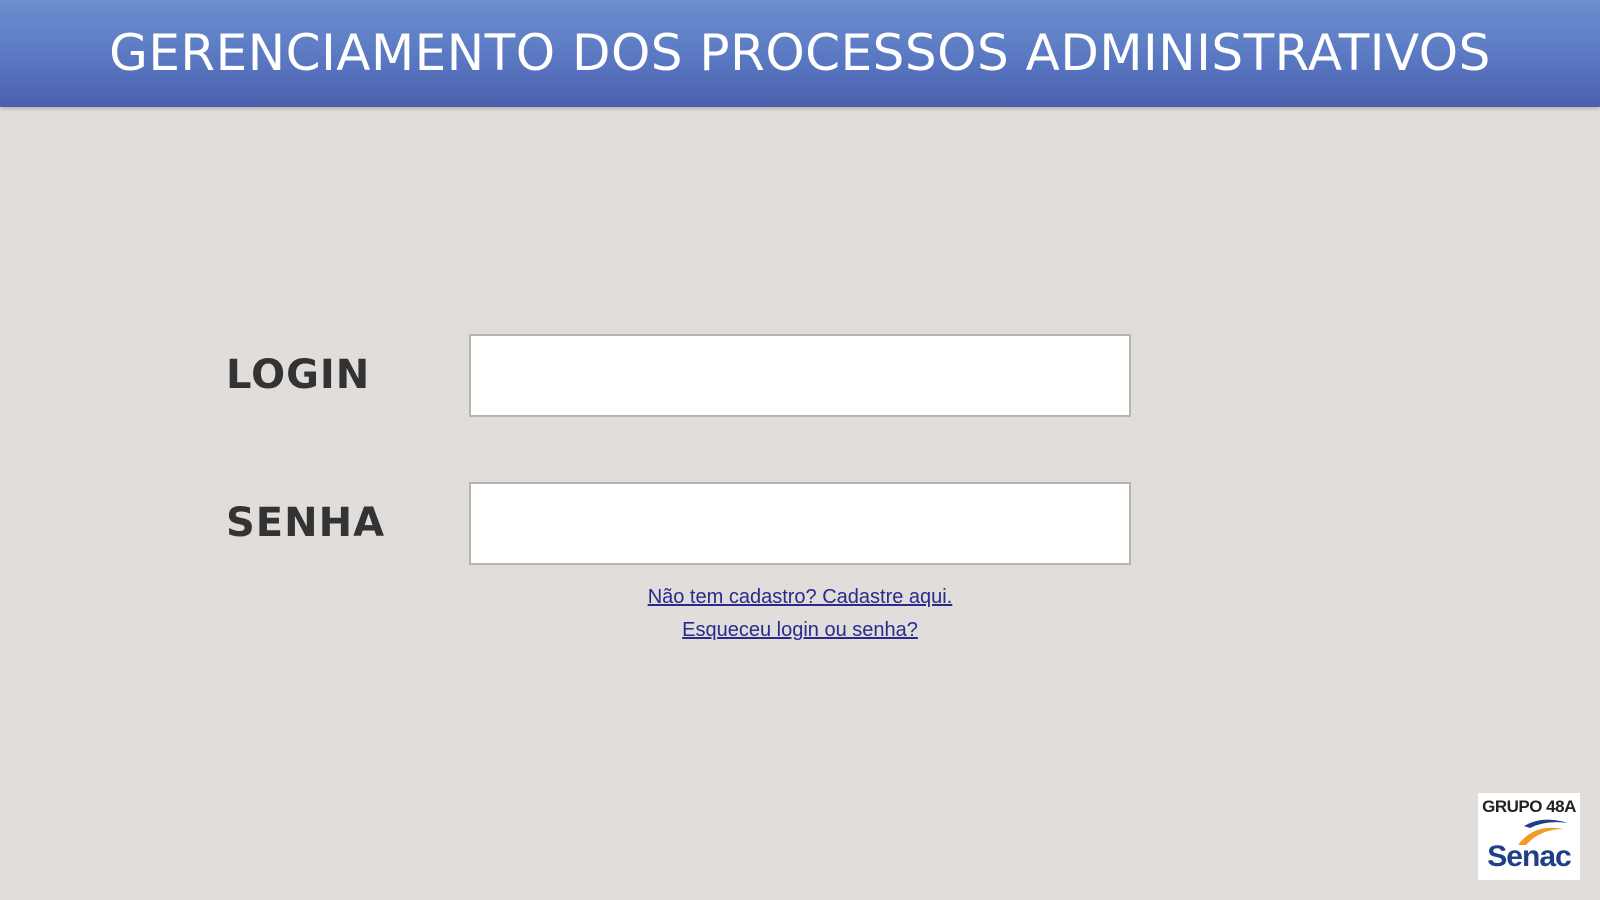  I want to click on register-link: Não tem cadastro? Cadastre aqui., so click(800, 597).